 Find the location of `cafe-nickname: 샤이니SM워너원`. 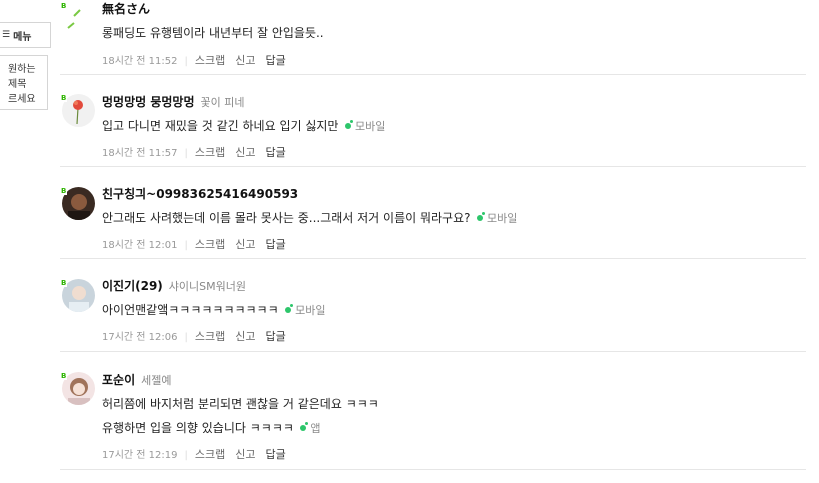

cafe-nickname: 샤이니SM워너원 is located at coordinates (207, 286).